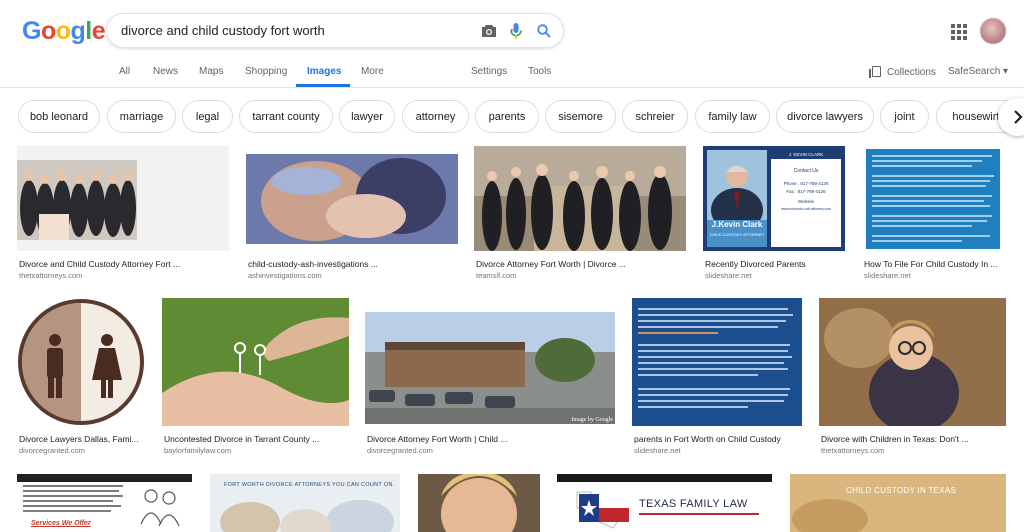 The image size is (1024, 532). Describe the element at coordinates (737, 234) in the screenshot. I see `card-title: CHILD CUSTODY ATTORNEY` at that location.